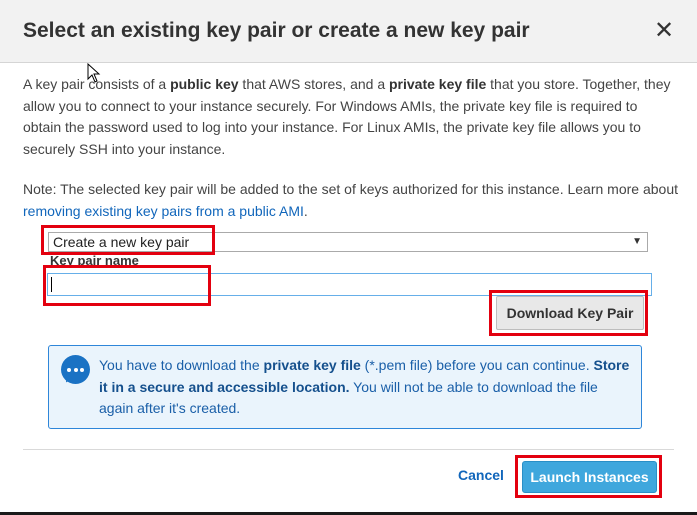 Image resolution: width=697 pixels, height=515 pixels. What do you see at coordinates (348, 242) in the screenshot?
I see `key-pair-option-select: Create a new key pair ▼` at bounding box center [348, 242].